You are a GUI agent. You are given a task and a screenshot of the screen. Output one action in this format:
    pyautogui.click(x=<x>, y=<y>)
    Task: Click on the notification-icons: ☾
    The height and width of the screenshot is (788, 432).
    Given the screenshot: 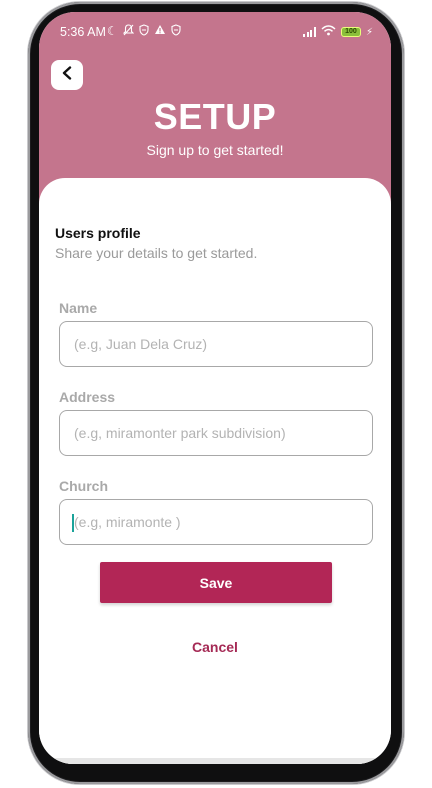 What is the action you would take?
    pyautogui.click(x=144, y=31)
    